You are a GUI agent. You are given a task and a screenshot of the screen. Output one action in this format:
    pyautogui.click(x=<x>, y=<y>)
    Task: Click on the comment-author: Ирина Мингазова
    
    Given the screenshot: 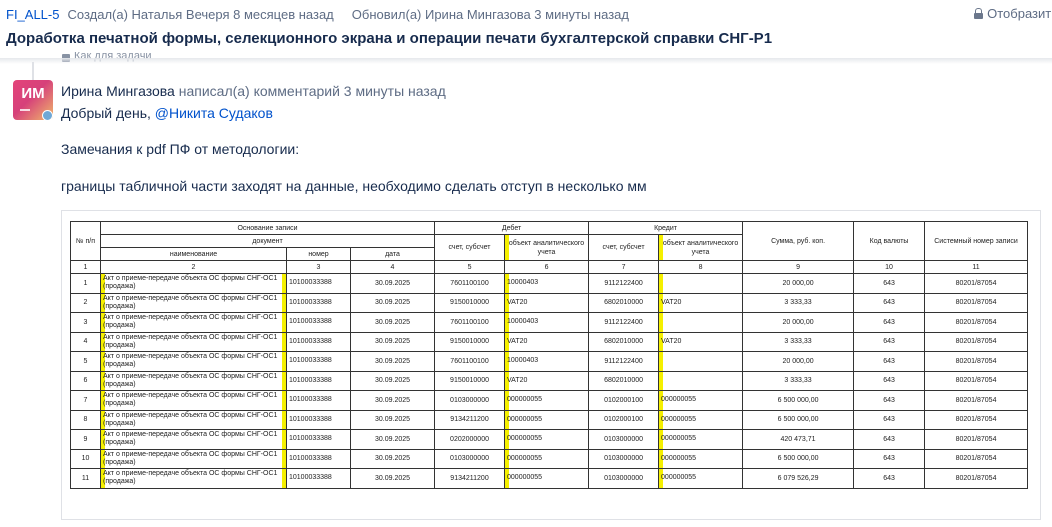 What is the action you would take?
    pyautogui.click(x=118, y=91)
    